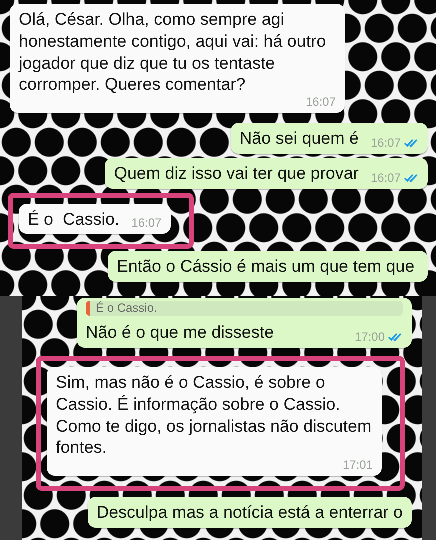  What do you see at coordinates (236, 173) in the screenshot?
I see `message-text: Quem diz isso vai ter que provar` at bounding box center [236, 173].